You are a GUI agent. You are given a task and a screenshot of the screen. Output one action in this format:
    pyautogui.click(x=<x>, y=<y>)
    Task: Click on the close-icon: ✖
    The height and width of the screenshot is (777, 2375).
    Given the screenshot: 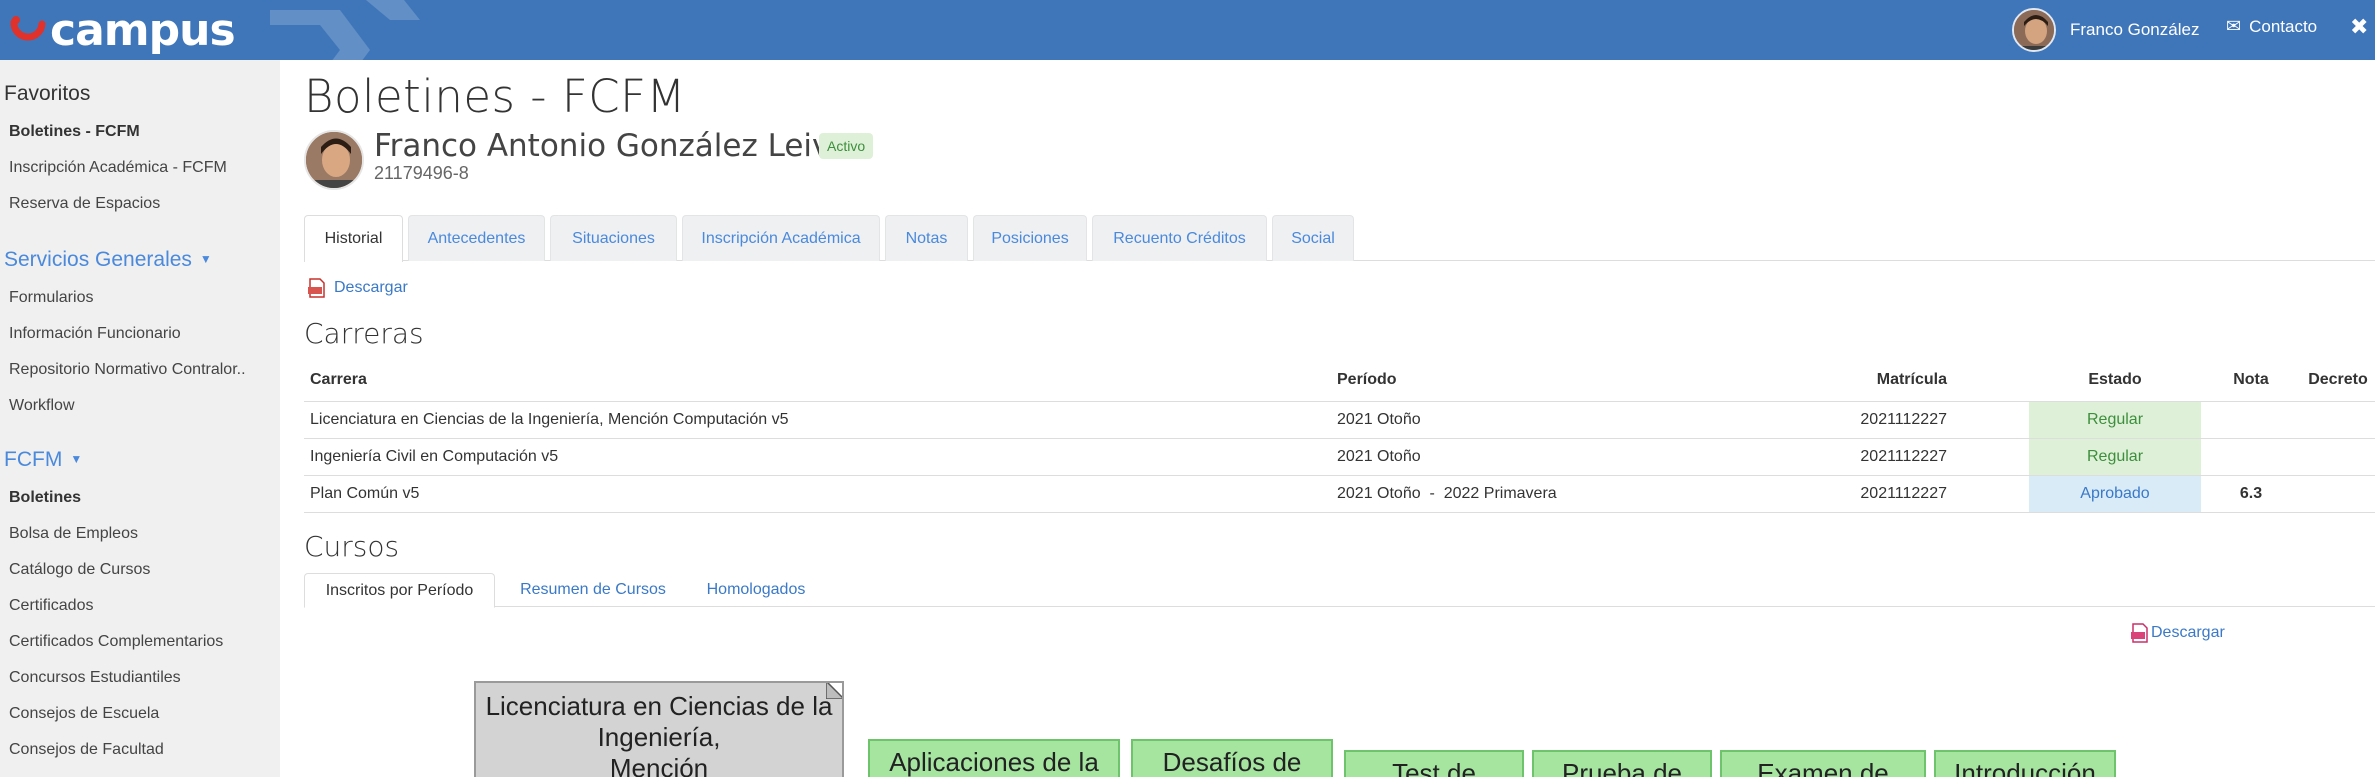 What is the action you would take?
    pyautogui.click(x=2359, y=27)
    